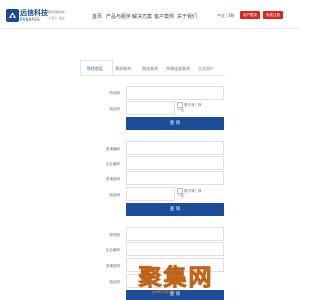  I want to click on login-button: 用户登录, so click(250, 15).